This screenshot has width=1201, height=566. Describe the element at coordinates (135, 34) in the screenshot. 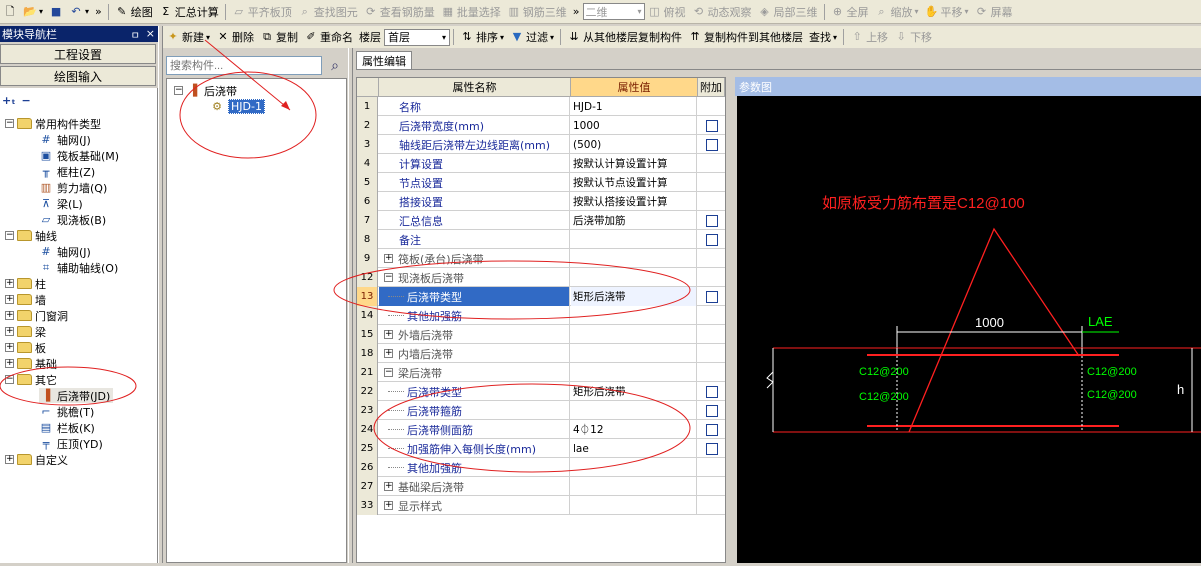

I see `pin-icon: ㅁ` at that location.